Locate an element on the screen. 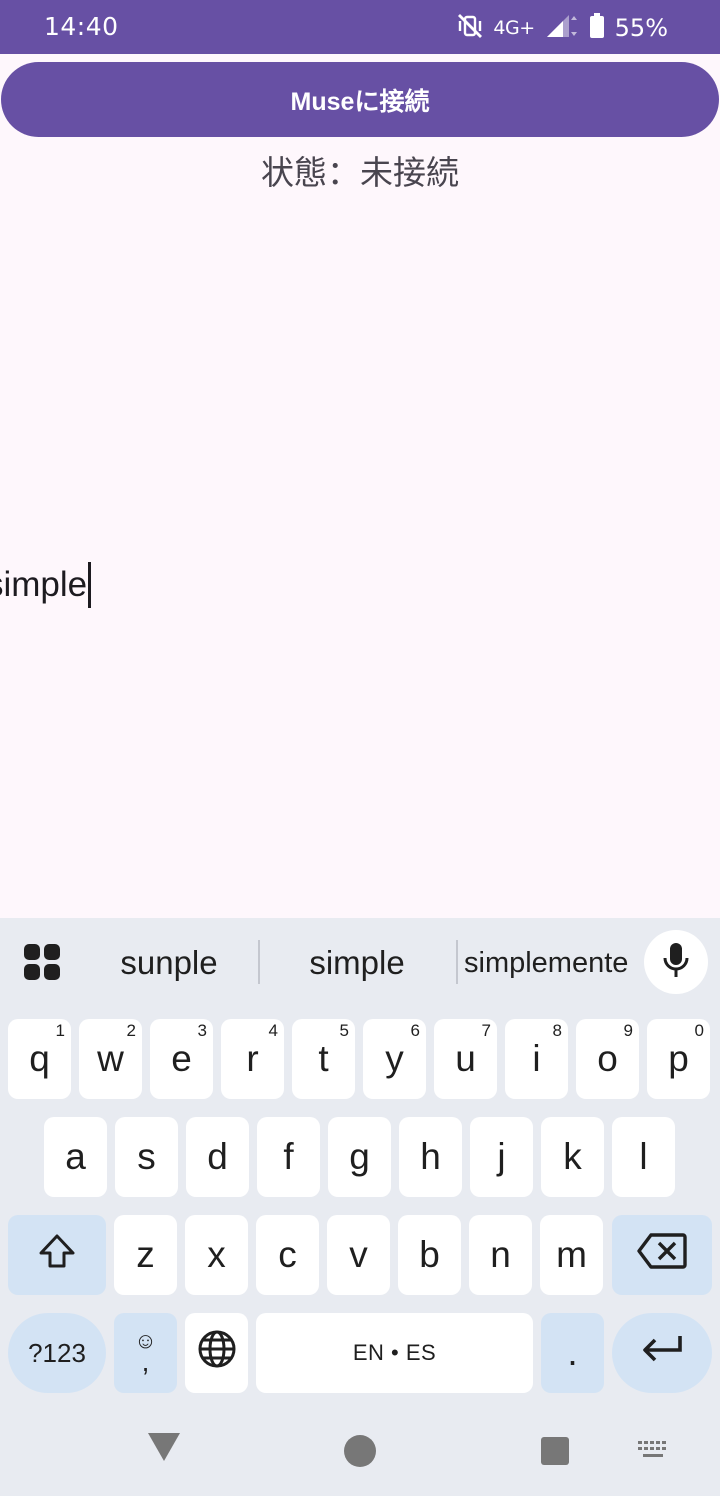  network-type: 4G+ is located at coordinates (514, 28).